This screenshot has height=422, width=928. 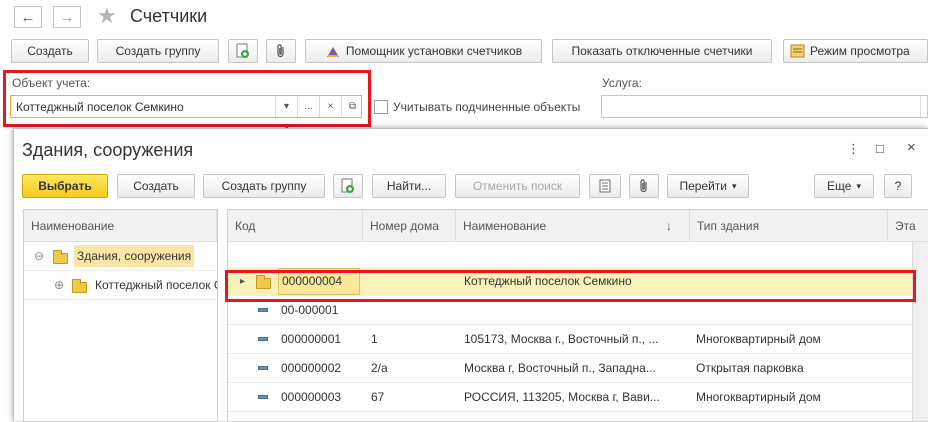 What do you see at coordinates (311, 368) in the screenshot?
I see `row-code: 000000002` at bounding box center [311, 368].